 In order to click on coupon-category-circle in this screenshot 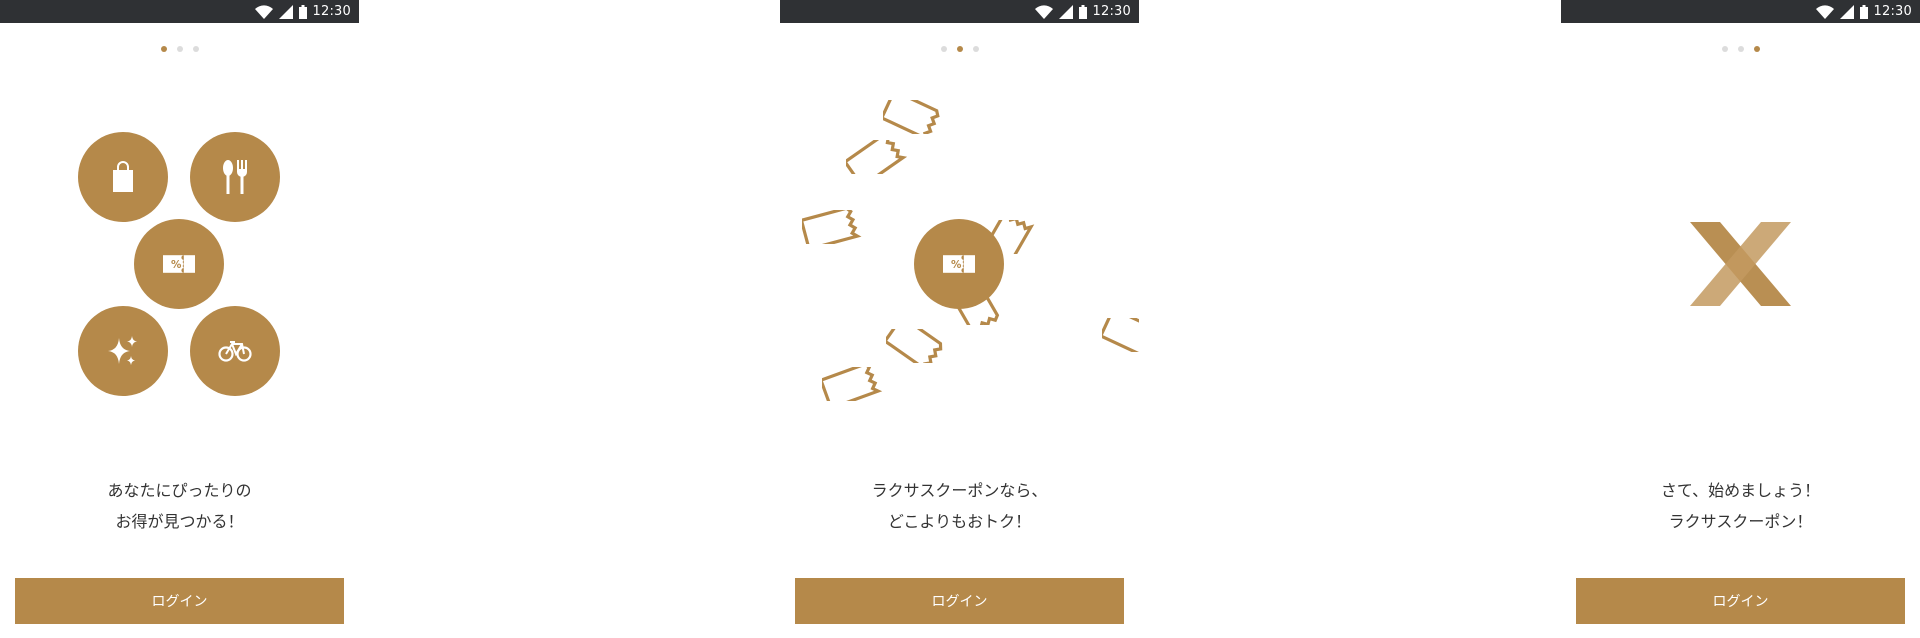, I will do `click(179, 264)`.